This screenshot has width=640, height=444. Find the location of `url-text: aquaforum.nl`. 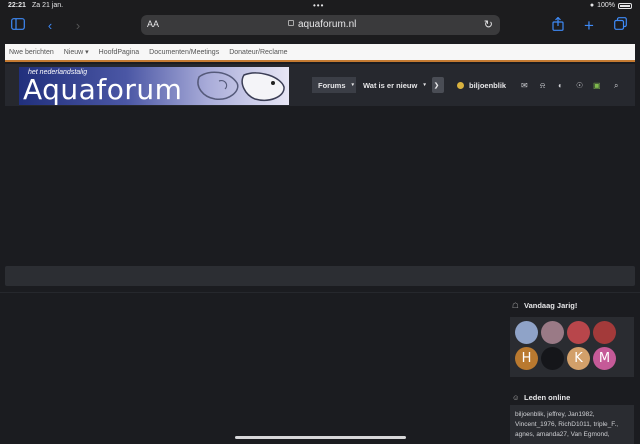

url-text: aquaforum.nl is located at coordinates (327, 24).